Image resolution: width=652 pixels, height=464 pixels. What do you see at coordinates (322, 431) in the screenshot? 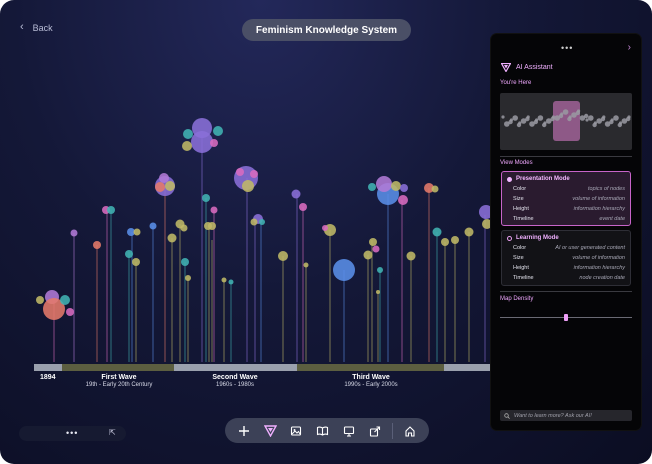
I see `book-icon` at bounding box center [322, 431].